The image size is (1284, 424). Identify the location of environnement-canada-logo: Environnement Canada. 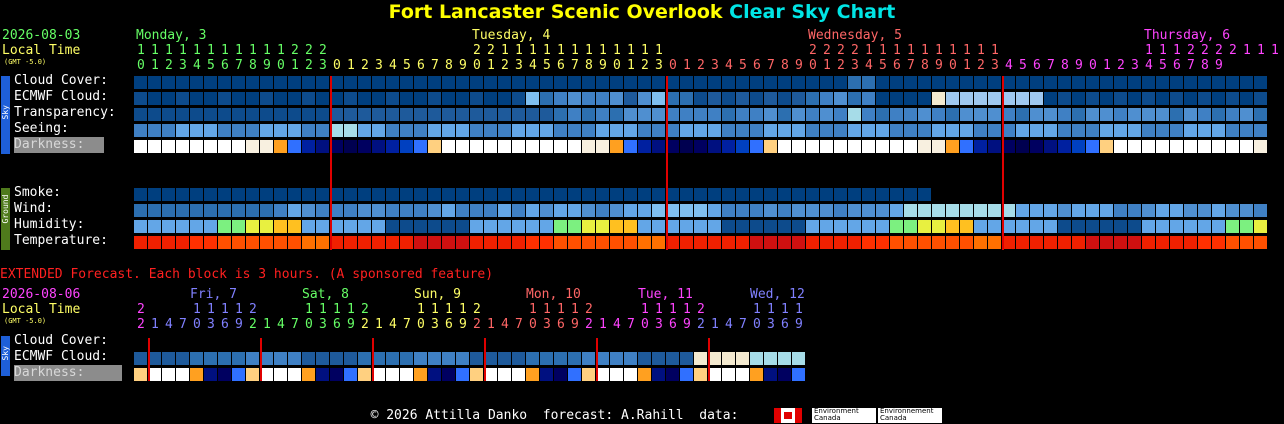
(910, 415).